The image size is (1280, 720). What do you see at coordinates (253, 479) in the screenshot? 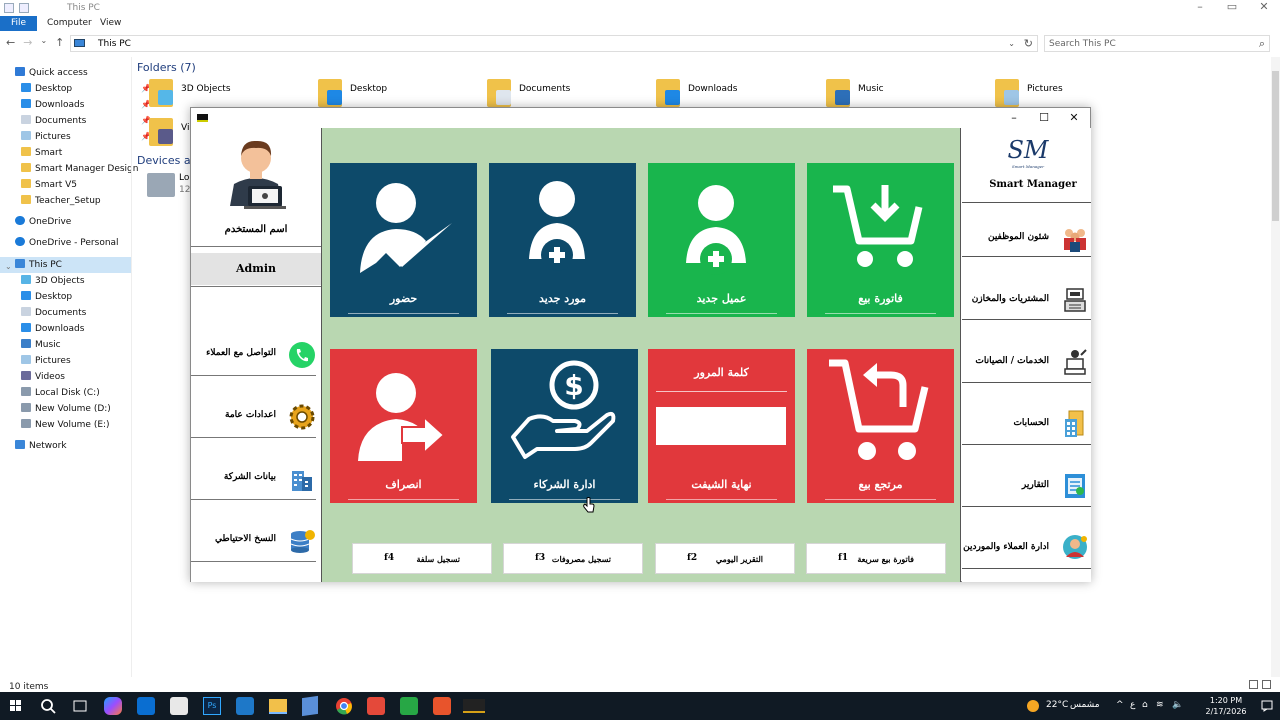
I see `company-info-button: بيانات الشركة` at bounding box center [253, 479].